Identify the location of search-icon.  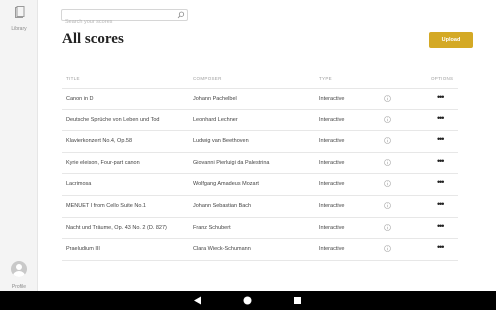
(181, 15).